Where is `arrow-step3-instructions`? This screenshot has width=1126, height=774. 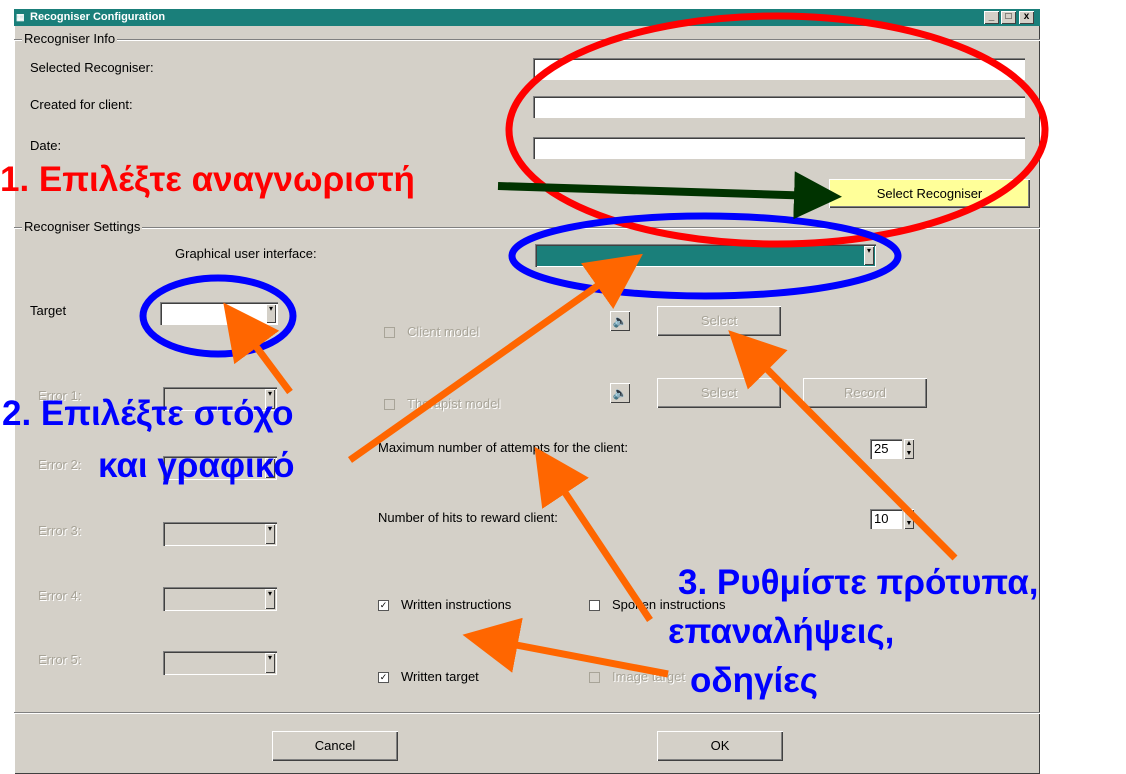 arrow-step3-instructions is located at coordinates (565, 647).